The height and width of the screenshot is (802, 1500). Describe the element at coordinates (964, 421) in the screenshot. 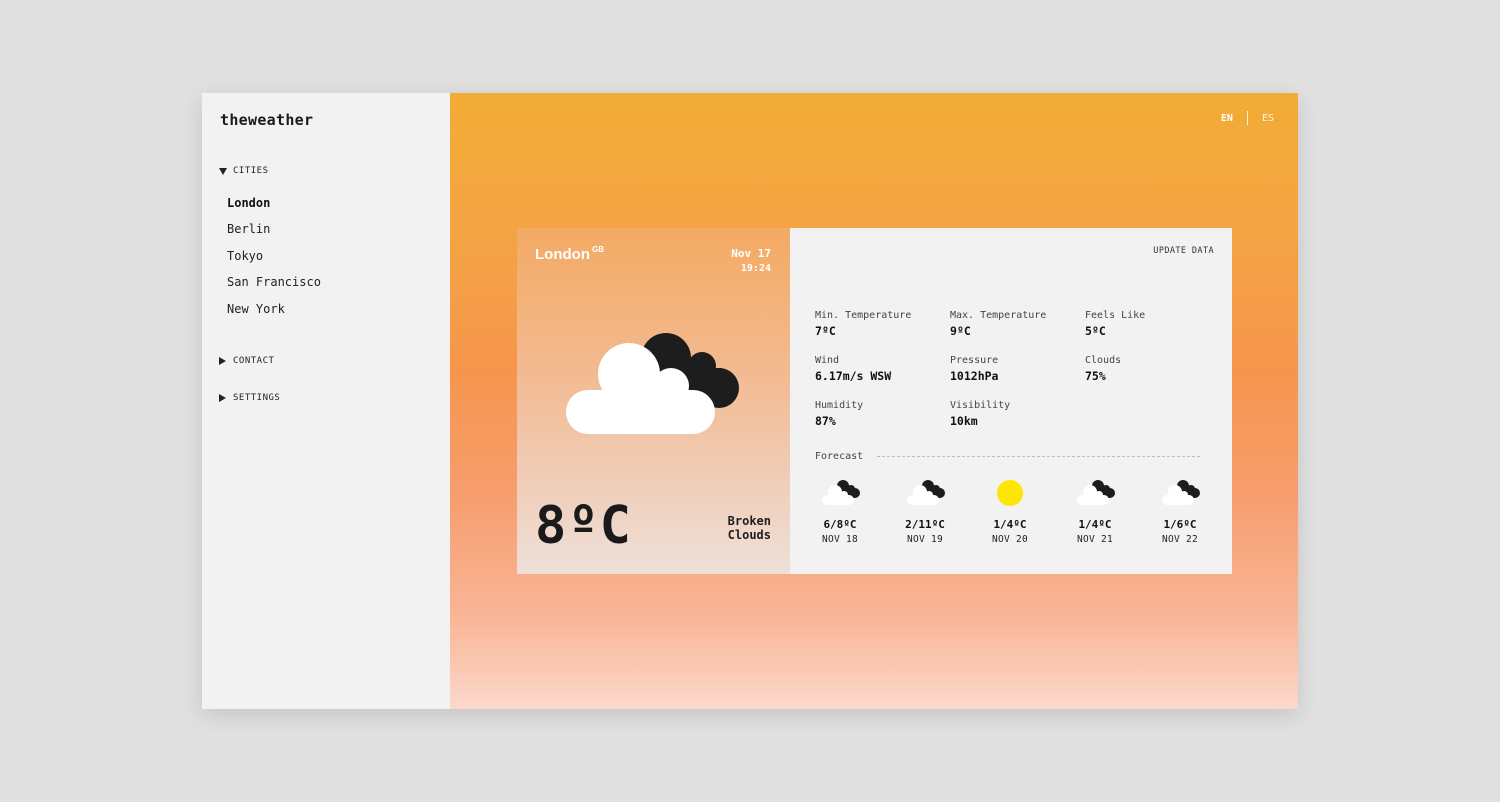

I see `stat-value: 10km` at that location.